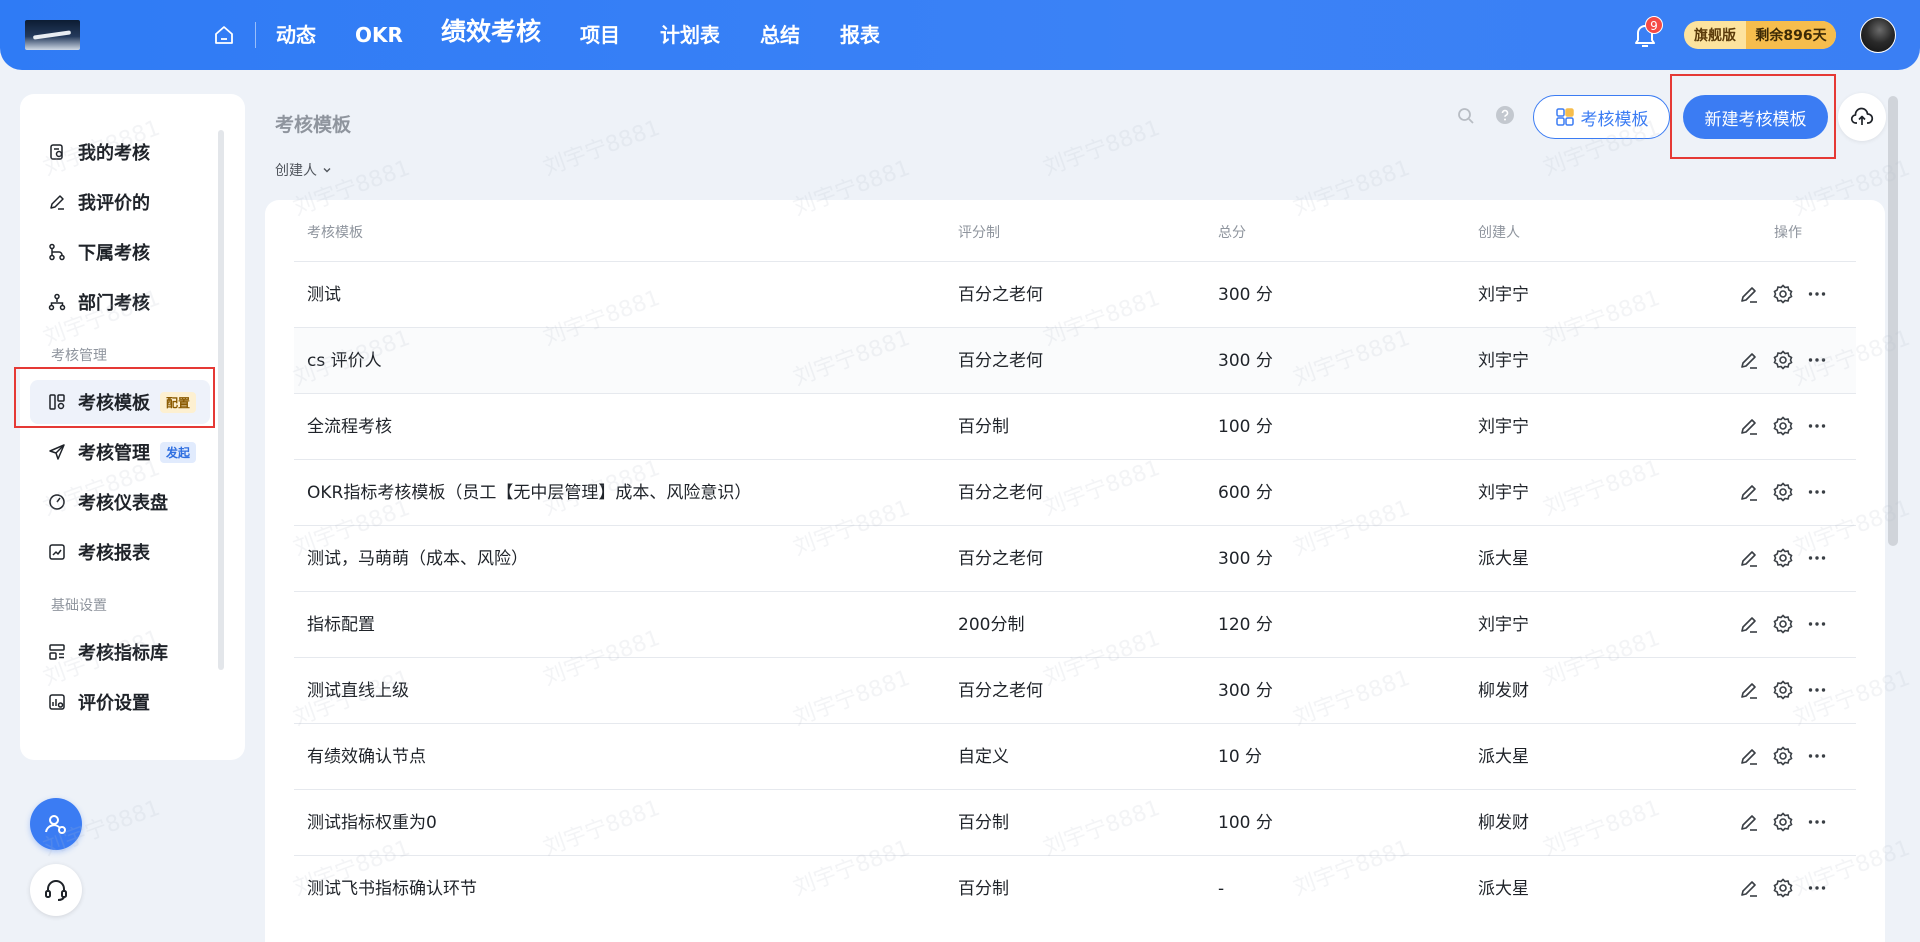  I want to click on sidebar-scrollbar, so click(221, 400).